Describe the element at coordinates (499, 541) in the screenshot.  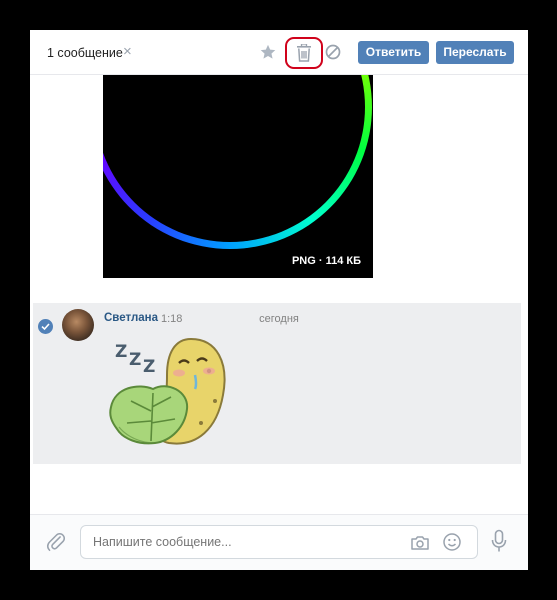
I see `mic-icon` at that location.